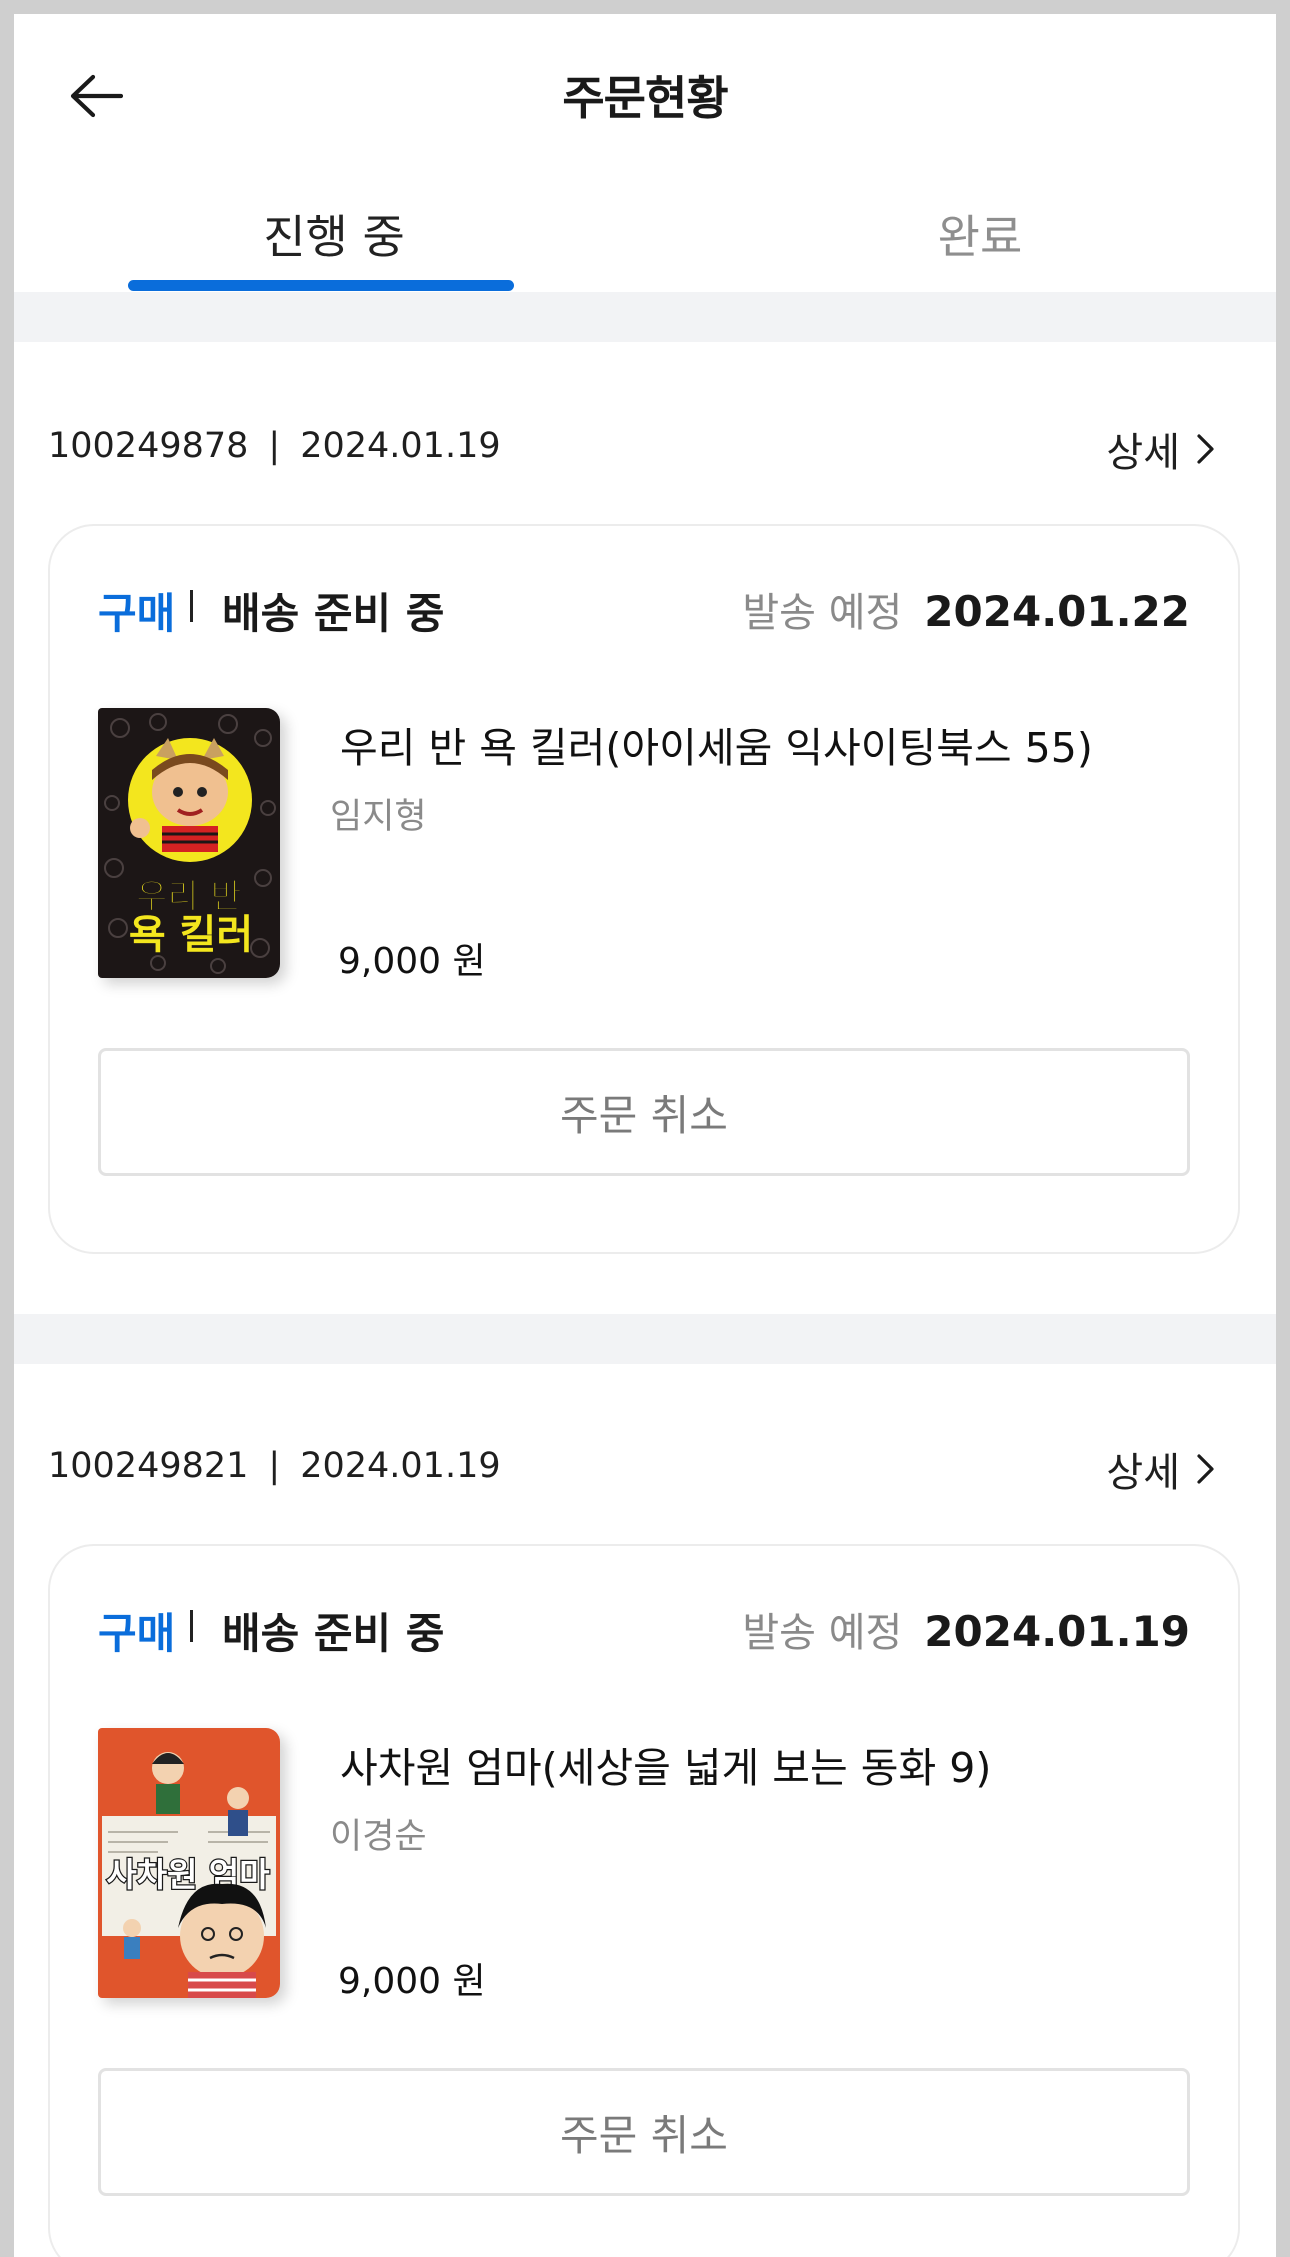 Image resolution: width=1290 pixels, height=2257 pixels. What do you see at coordinates (1057, 1631) in the screenshot?
I see `ship-date: 2024.01.19` at bounding box center [1057, 1631].